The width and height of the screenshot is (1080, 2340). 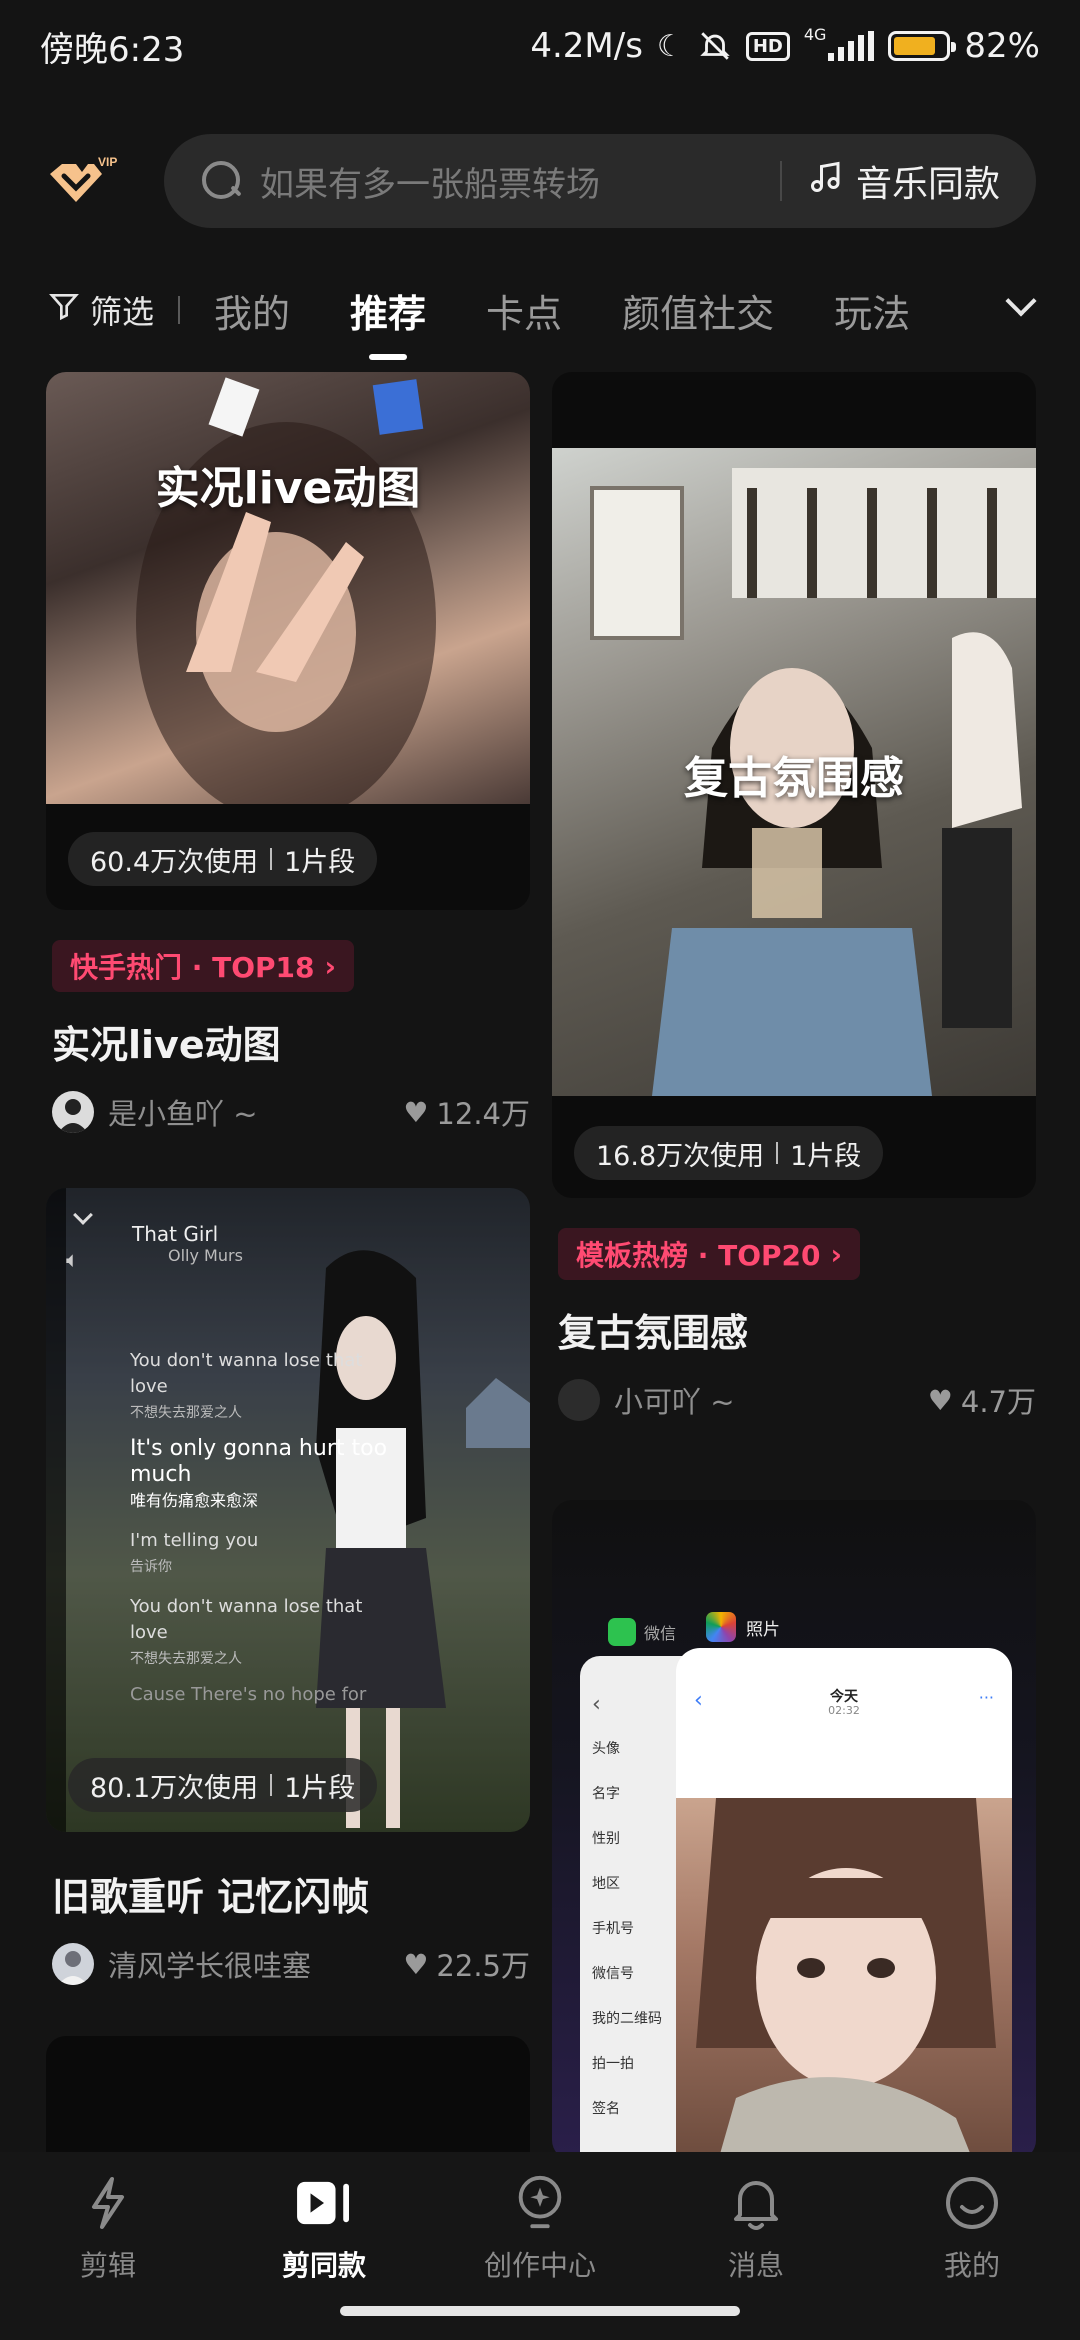 I want to click on hd-icon: HD, so click(x=767, y=46).